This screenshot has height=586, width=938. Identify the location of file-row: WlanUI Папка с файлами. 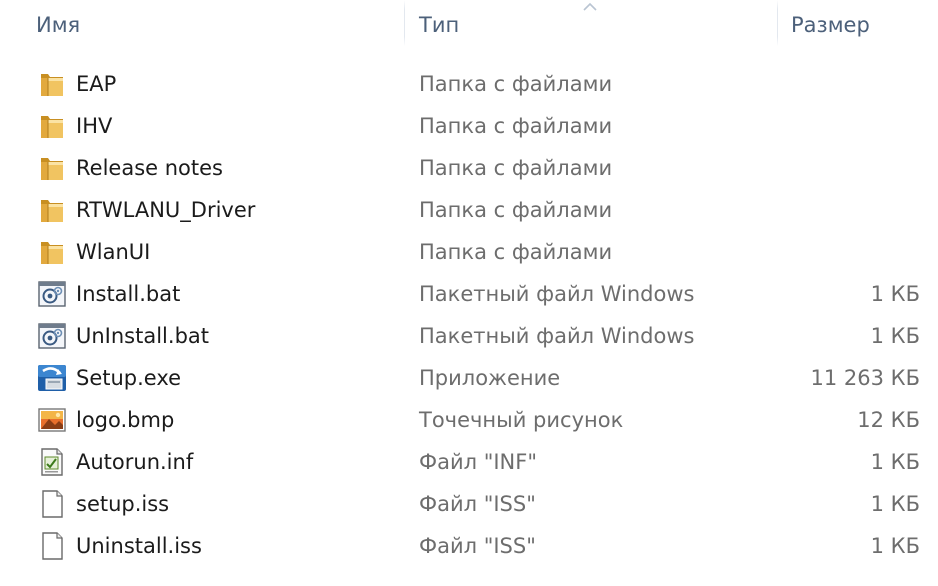
(469, 252).